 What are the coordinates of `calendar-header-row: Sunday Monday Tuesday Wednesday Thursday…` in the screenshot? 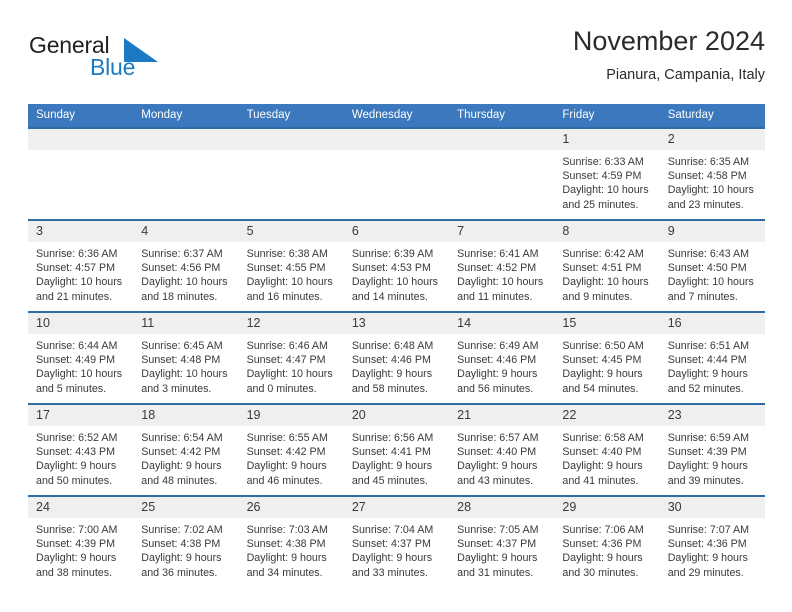 It's located at (396, 116).